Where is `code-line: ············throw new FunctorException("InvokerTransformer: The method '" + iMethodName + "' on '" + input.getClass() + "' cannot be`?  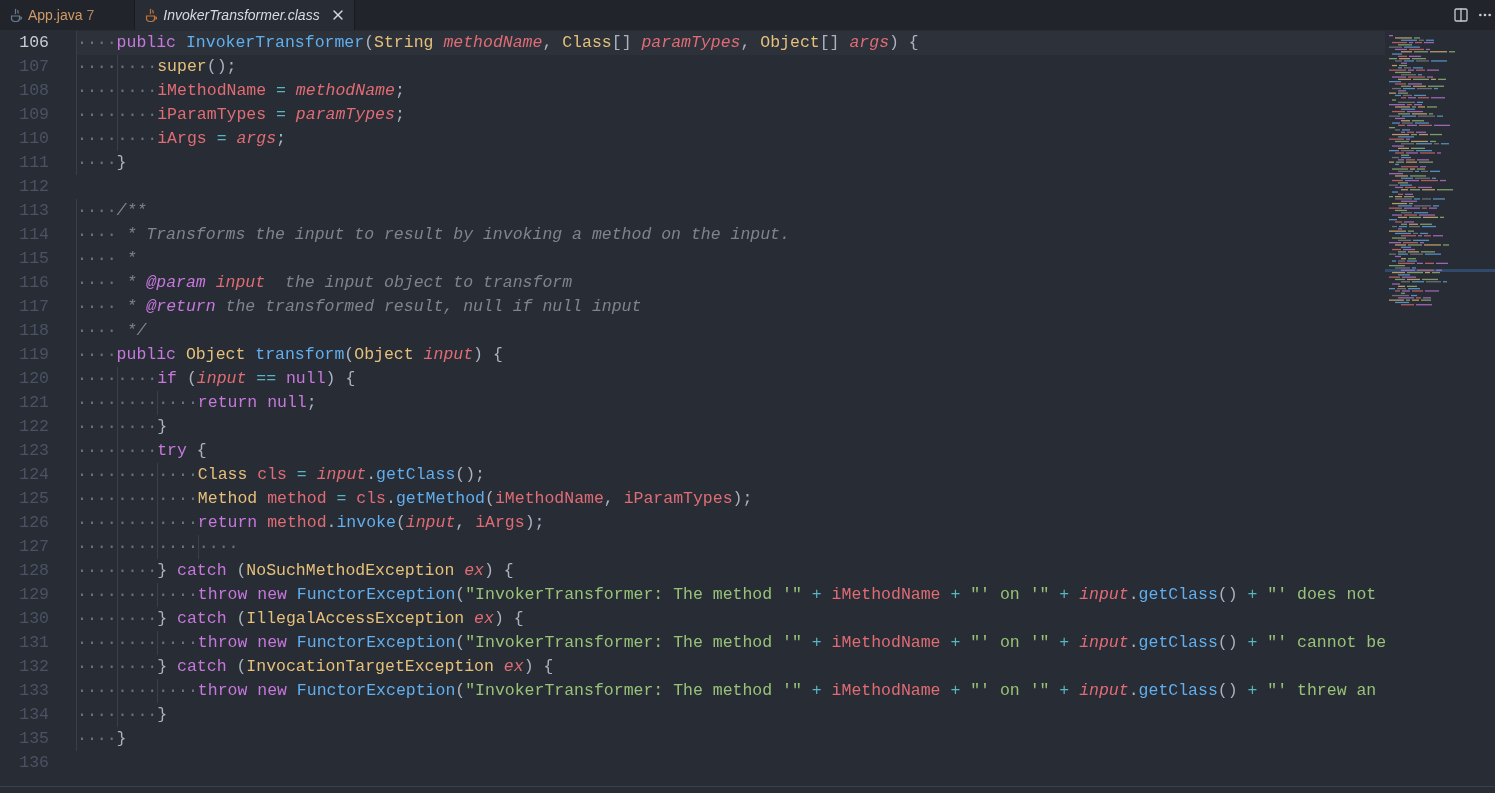 code-line: ············throw new FunctorException("InvokerTransformer: The method '" + iMethodName + "' on '" + input.getClass() + "' cannot be is located at coordinates (731, 643).